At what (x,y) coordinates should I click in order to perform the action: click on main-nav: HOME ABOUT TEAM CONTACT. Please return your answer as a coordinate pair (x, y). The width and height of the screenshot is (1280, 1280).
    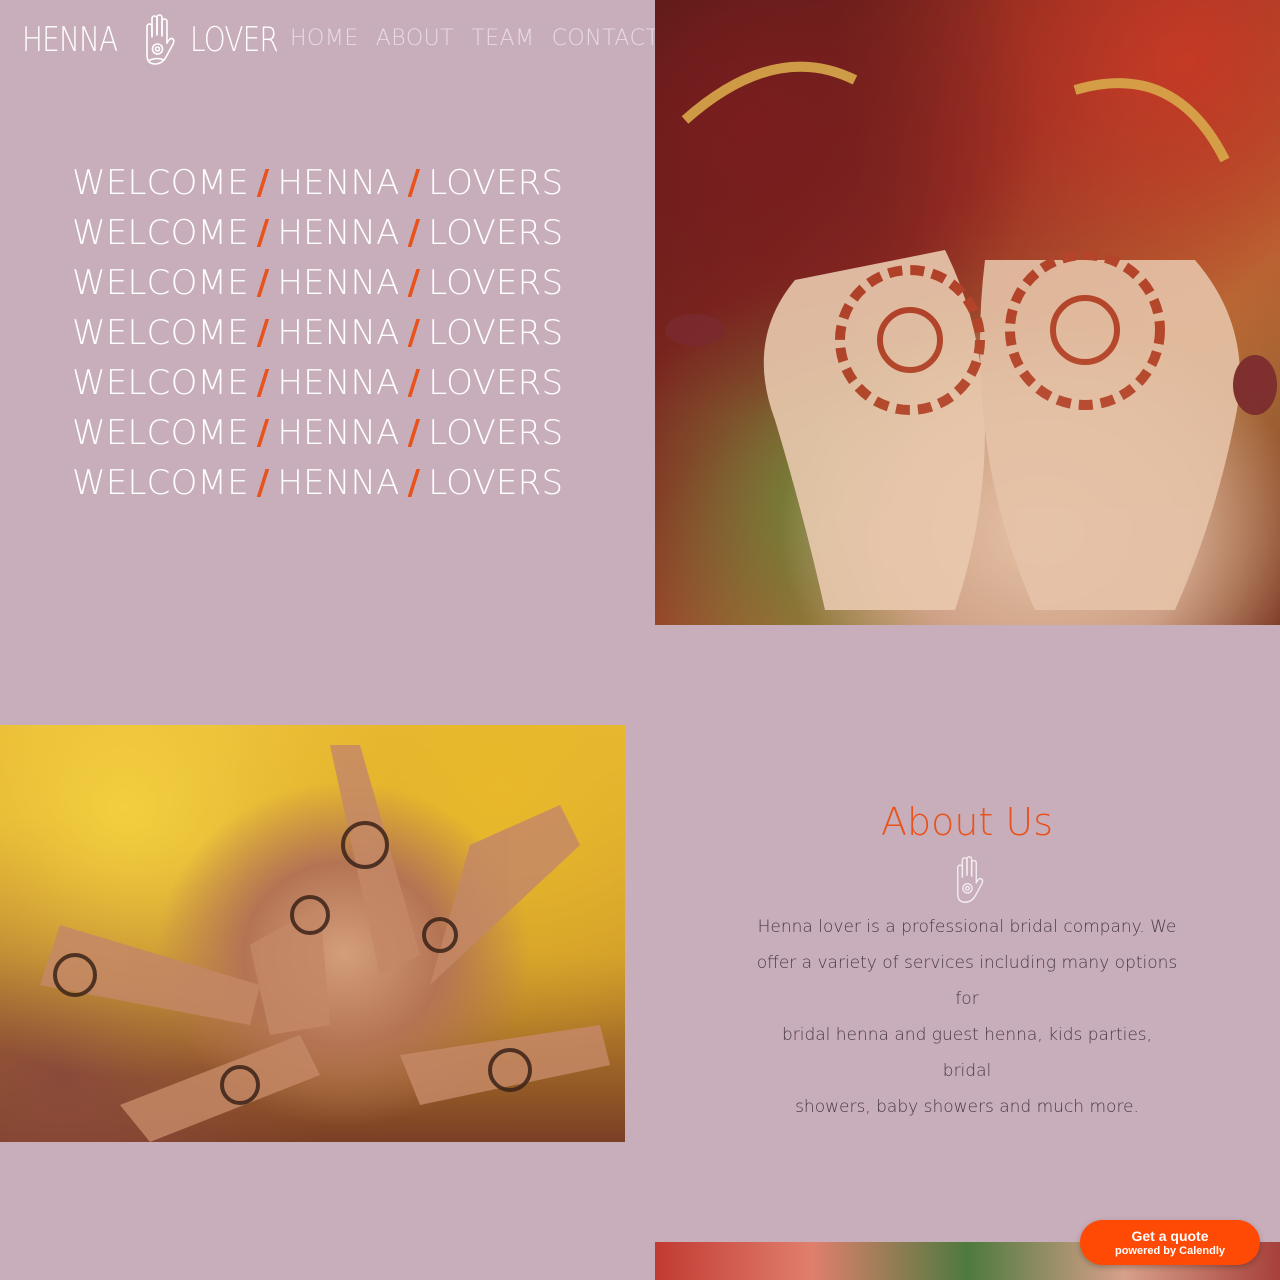
    Looking at the image, I should click on (474, 39).